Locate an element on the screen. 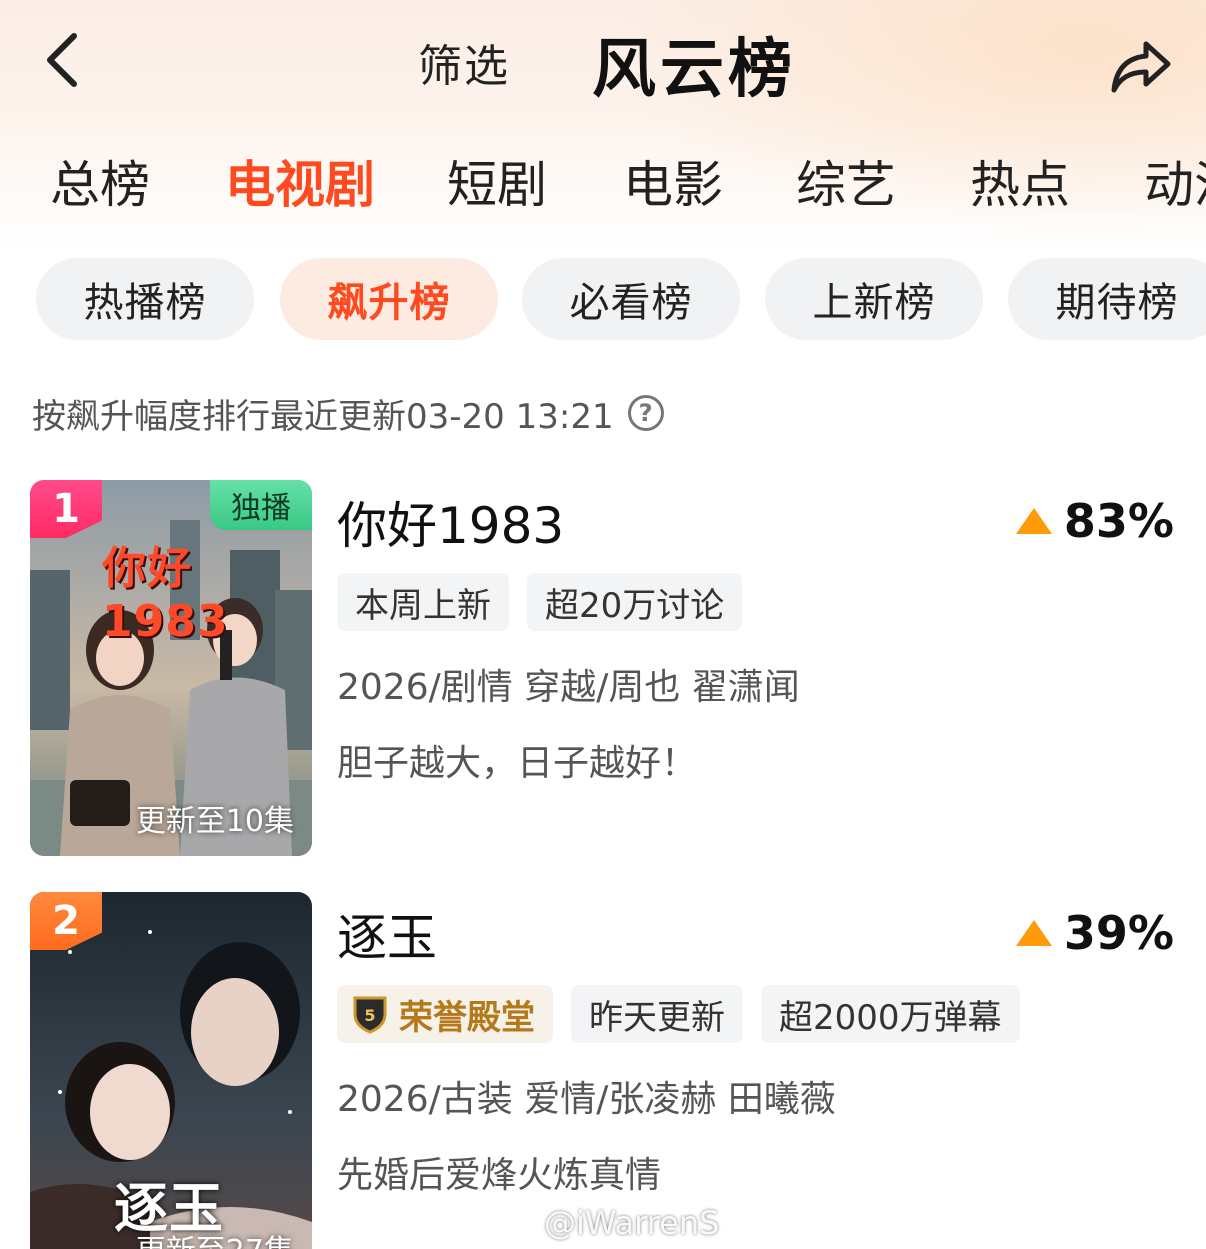  update-info: 按飙升幅度排行最近更新03-20 13:21 ? is located at coordinates (348, 413).